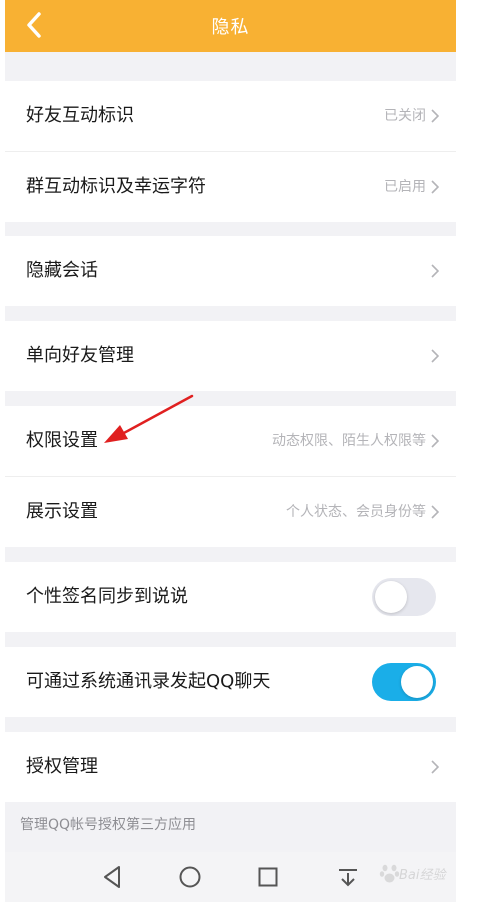 The image size is (495, 902). I want to click on baidu-watermark: Bai经验, so click(424, 873).